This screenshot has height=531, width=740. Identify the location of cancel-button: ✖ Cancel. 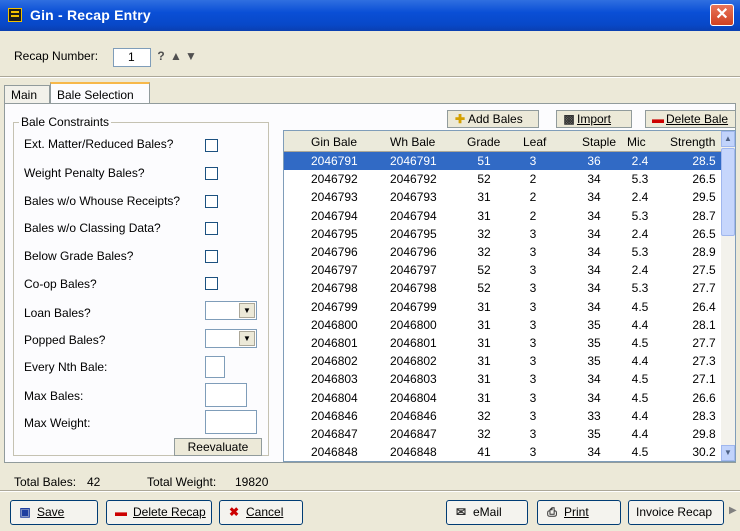
(261, 512).